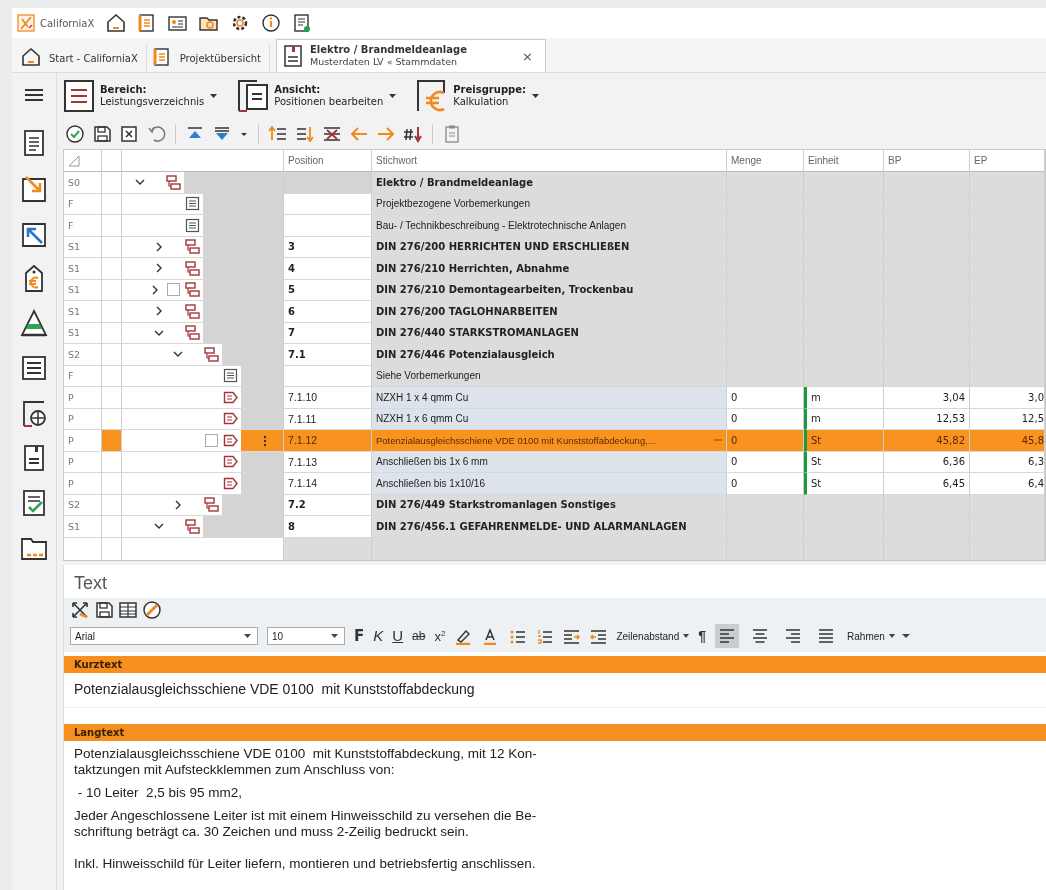  I want to click on tab-title: Elektro / Brandmeldeanlage, so click(388, 50).